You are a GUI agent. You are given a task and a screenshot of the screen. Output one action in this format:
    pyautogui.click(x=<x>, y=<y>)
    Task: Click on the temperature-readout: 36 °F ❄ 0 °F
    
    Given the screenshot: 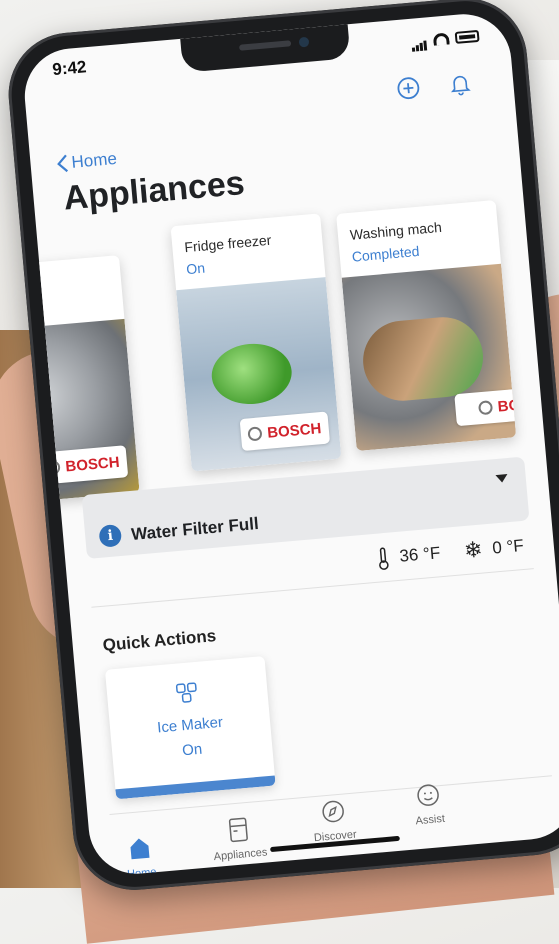 What is the action you would take?
    pyautogui.click(x=451, y=552)
    